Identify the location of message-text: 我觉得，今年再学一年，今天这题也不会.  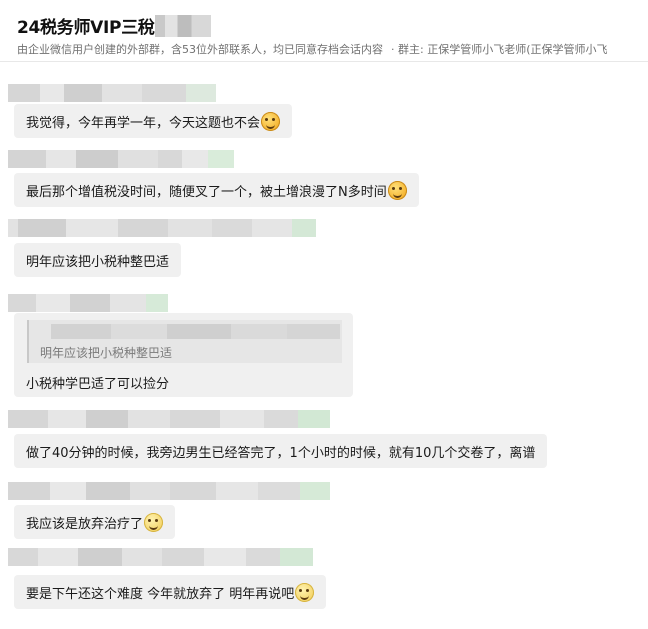
(143, 123).